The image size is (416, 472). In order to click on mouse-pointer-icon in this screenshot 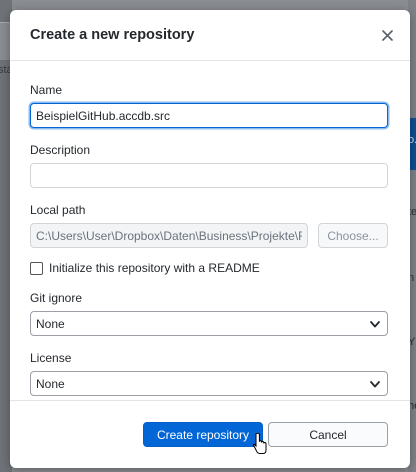, I will do `click(260, 443)`.